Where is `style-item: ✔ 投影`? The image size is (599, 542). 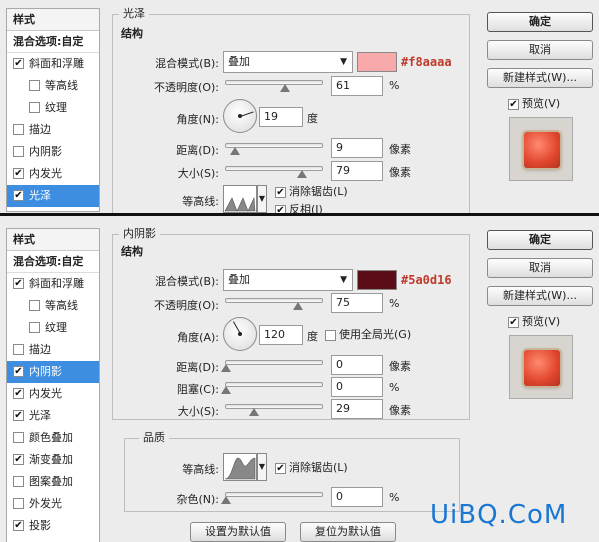 style-item: ✔ 投影 is located at coordinates (53, 526).